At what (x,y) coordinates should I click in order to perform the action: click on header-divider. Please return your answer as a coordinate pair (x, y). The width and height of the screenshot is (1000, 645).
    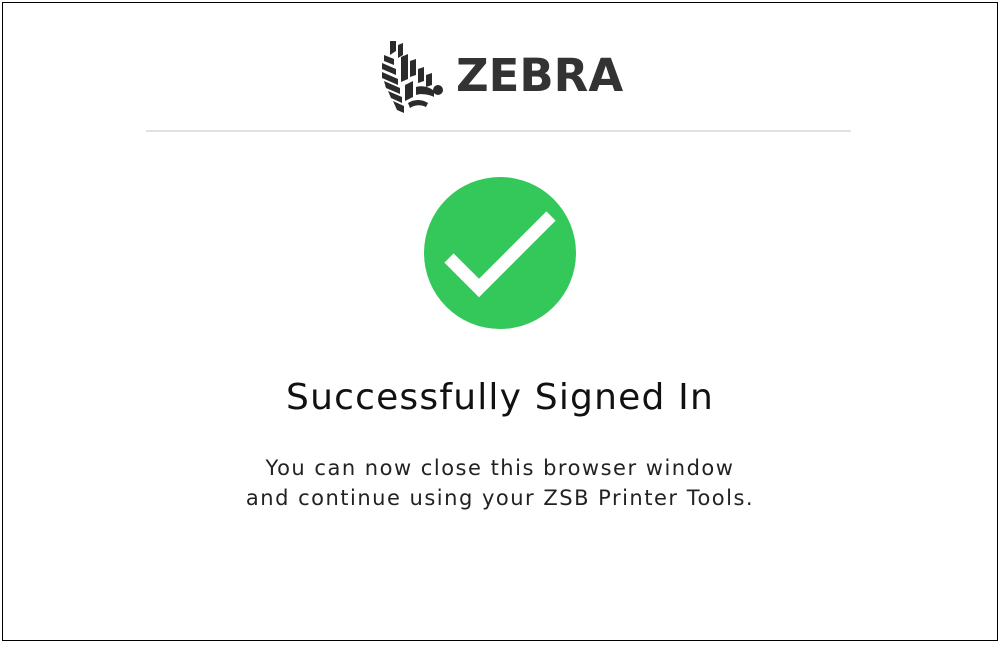
    Looking at the image, I should click on (498, 131).